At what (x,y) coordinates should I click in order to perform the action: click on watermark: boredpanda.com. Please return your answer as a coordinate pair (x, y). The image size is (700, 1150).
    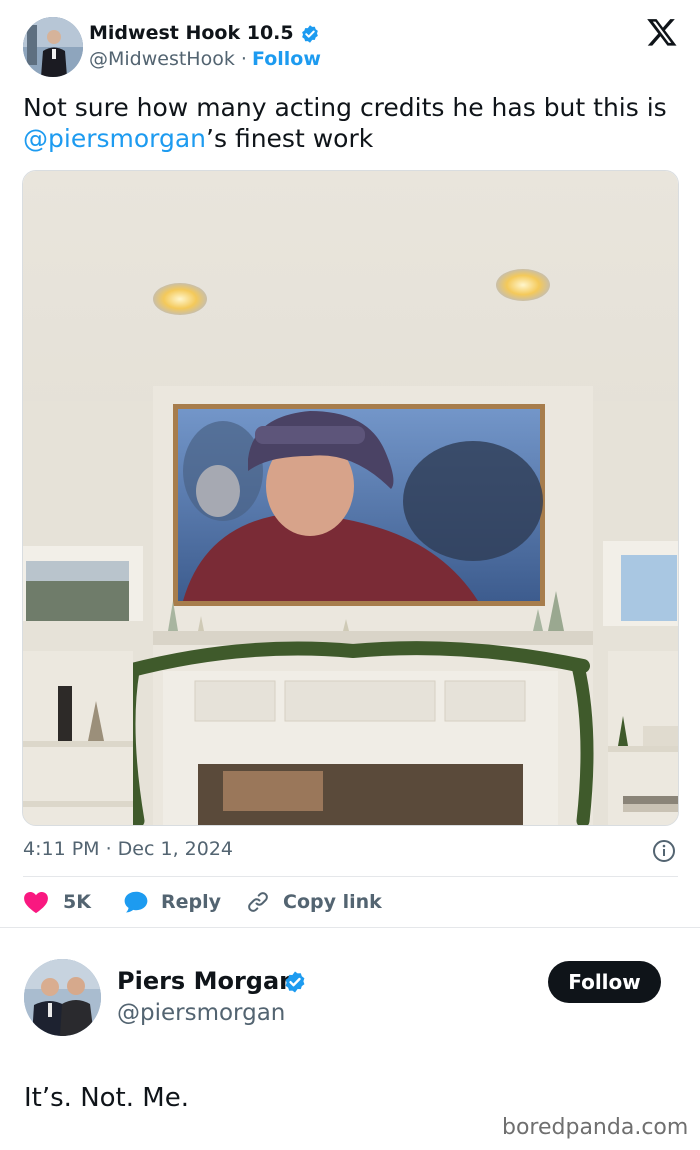
    Looking at the image, I should click on (595, 1127).